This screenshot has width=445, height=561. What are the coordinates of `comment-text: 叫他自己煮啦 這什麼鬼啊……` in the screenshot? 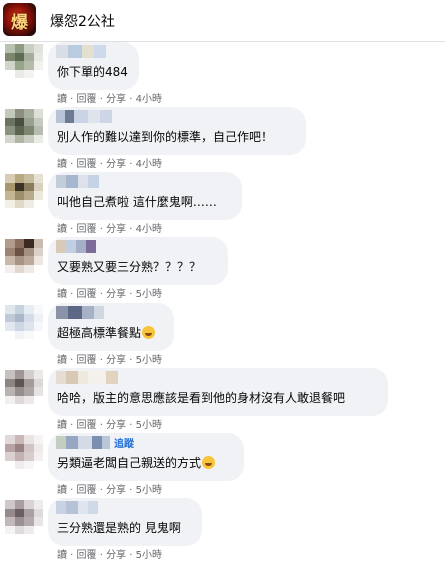 It's located at (137, 202).